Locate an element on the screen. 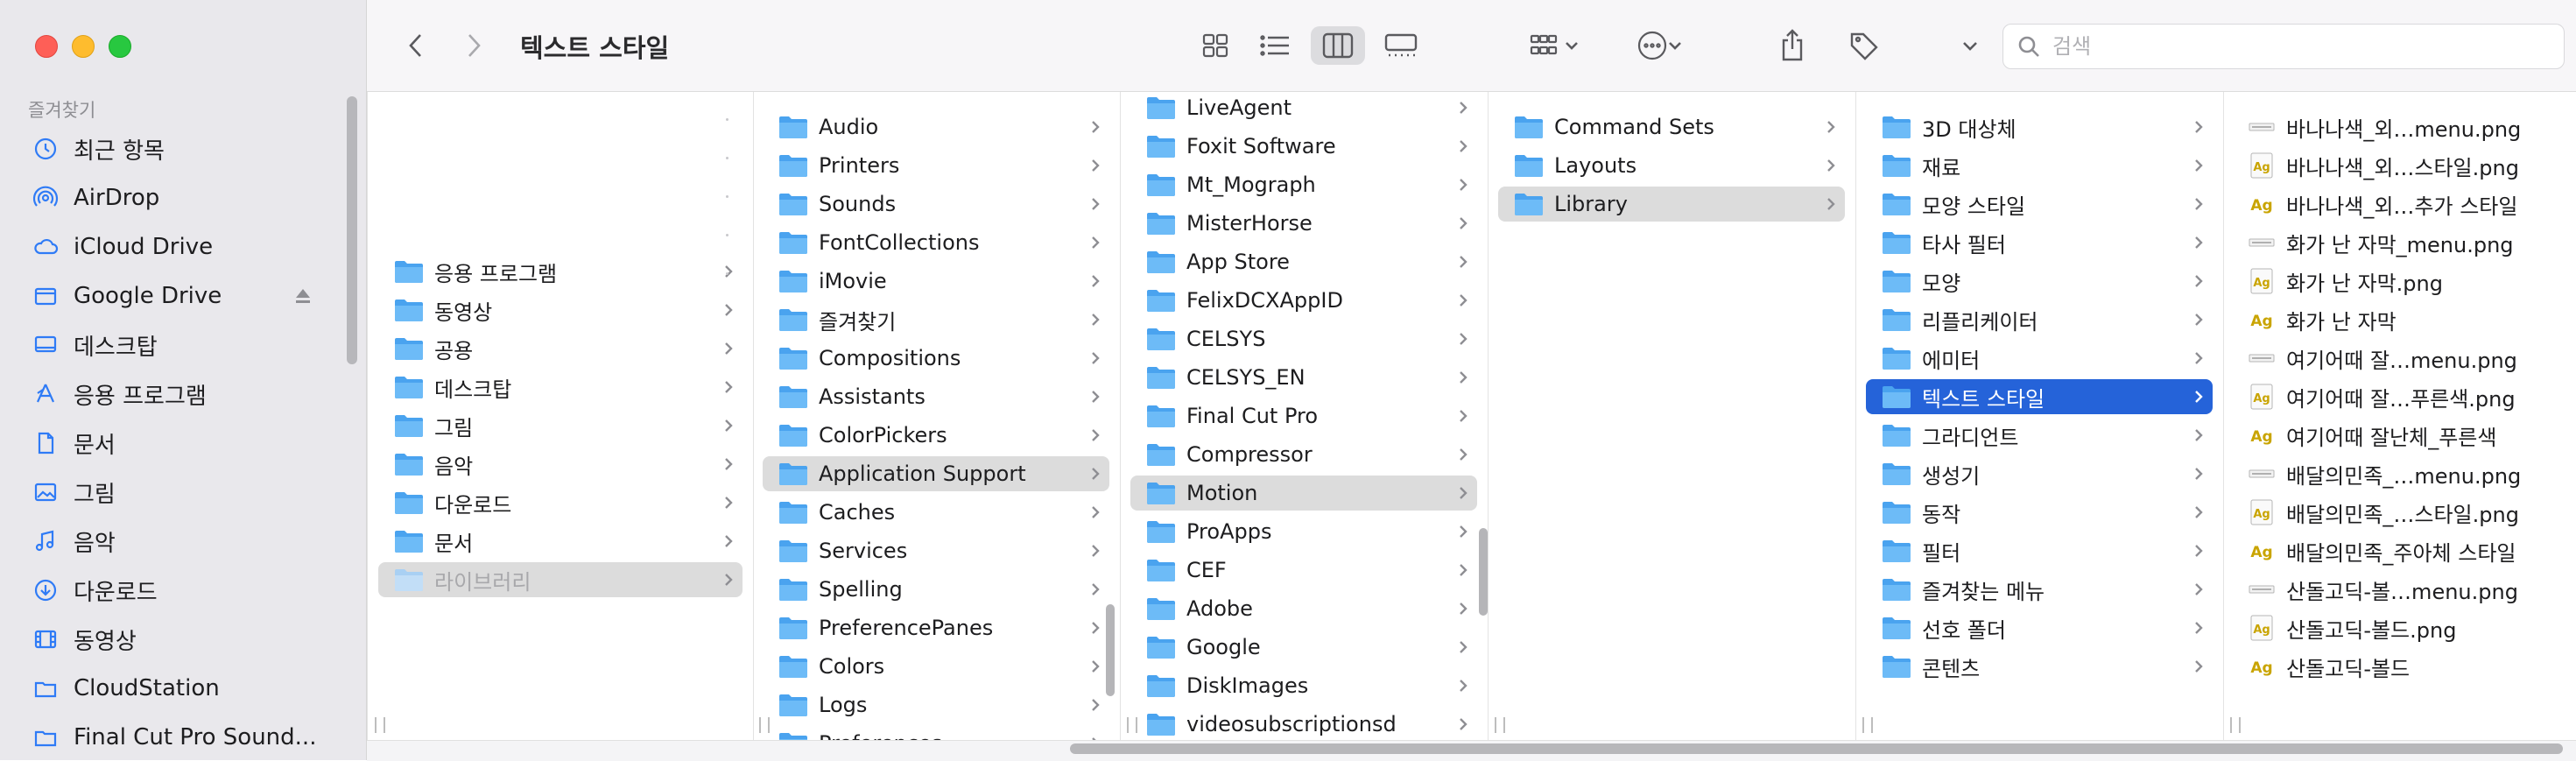 The image size is (2576, 761). sidebar-item-google-drive: Google Drive is located at coordinates (176, 296).